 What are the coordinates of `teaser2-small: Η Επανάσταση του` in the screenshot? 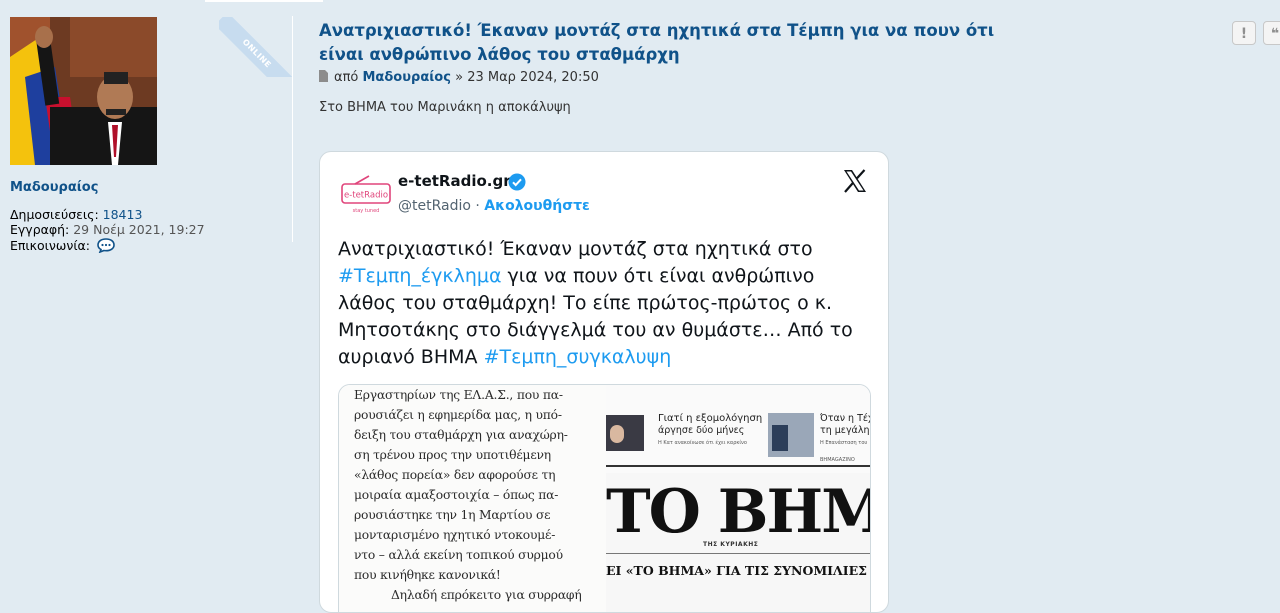 It's located at (844, 443).